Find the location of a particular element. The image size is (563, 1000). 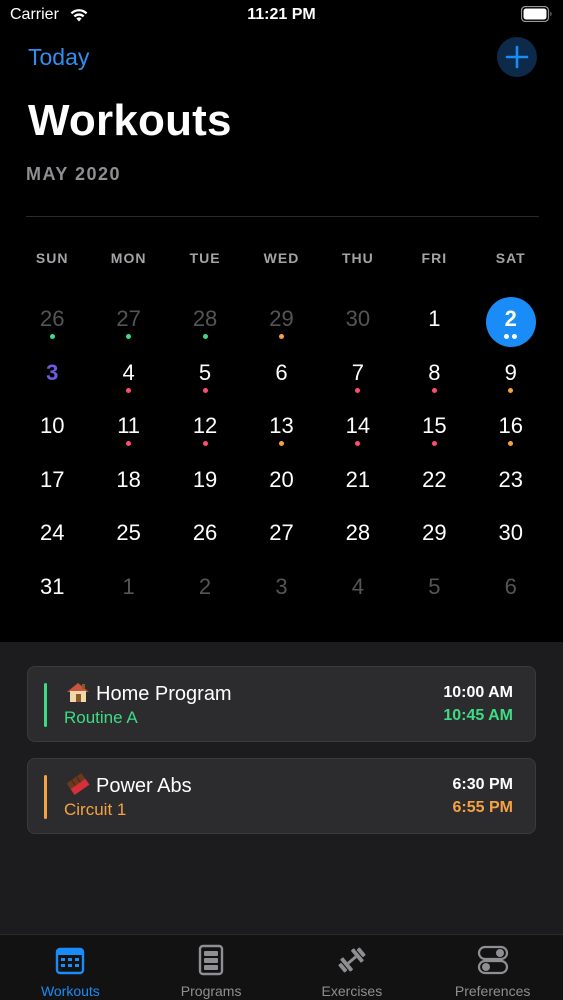

calendar-day: 23 is located at coordinates (511, 485).